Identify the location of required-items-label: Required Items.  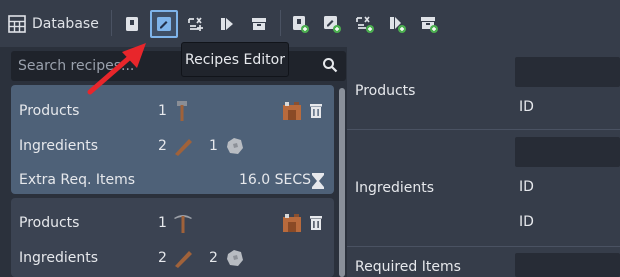
(408, 267).